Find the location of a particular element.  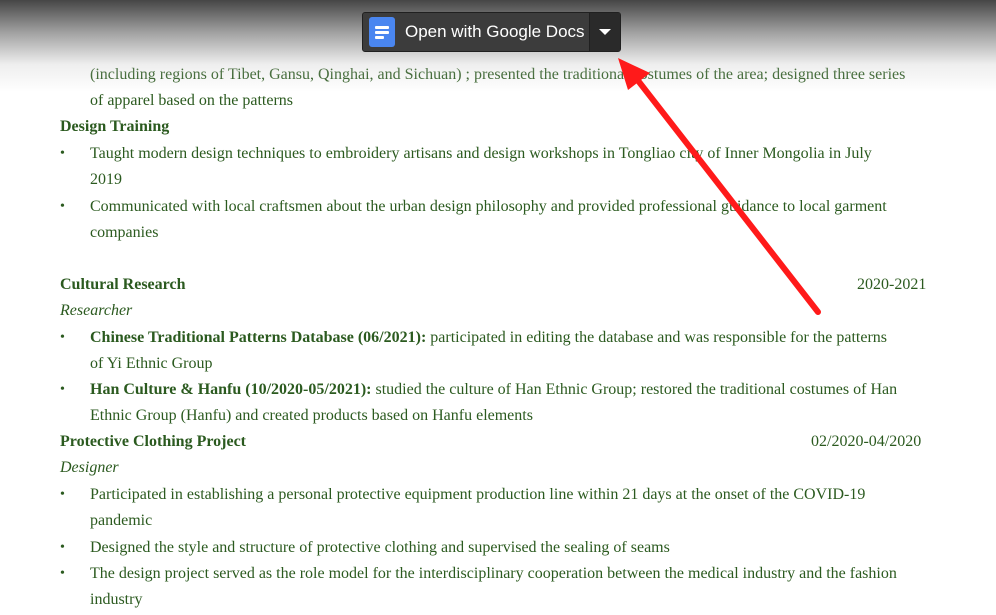

cr-bullet-1-line-2: of Yi Ethnic Group is located at coordinates (151, 363).